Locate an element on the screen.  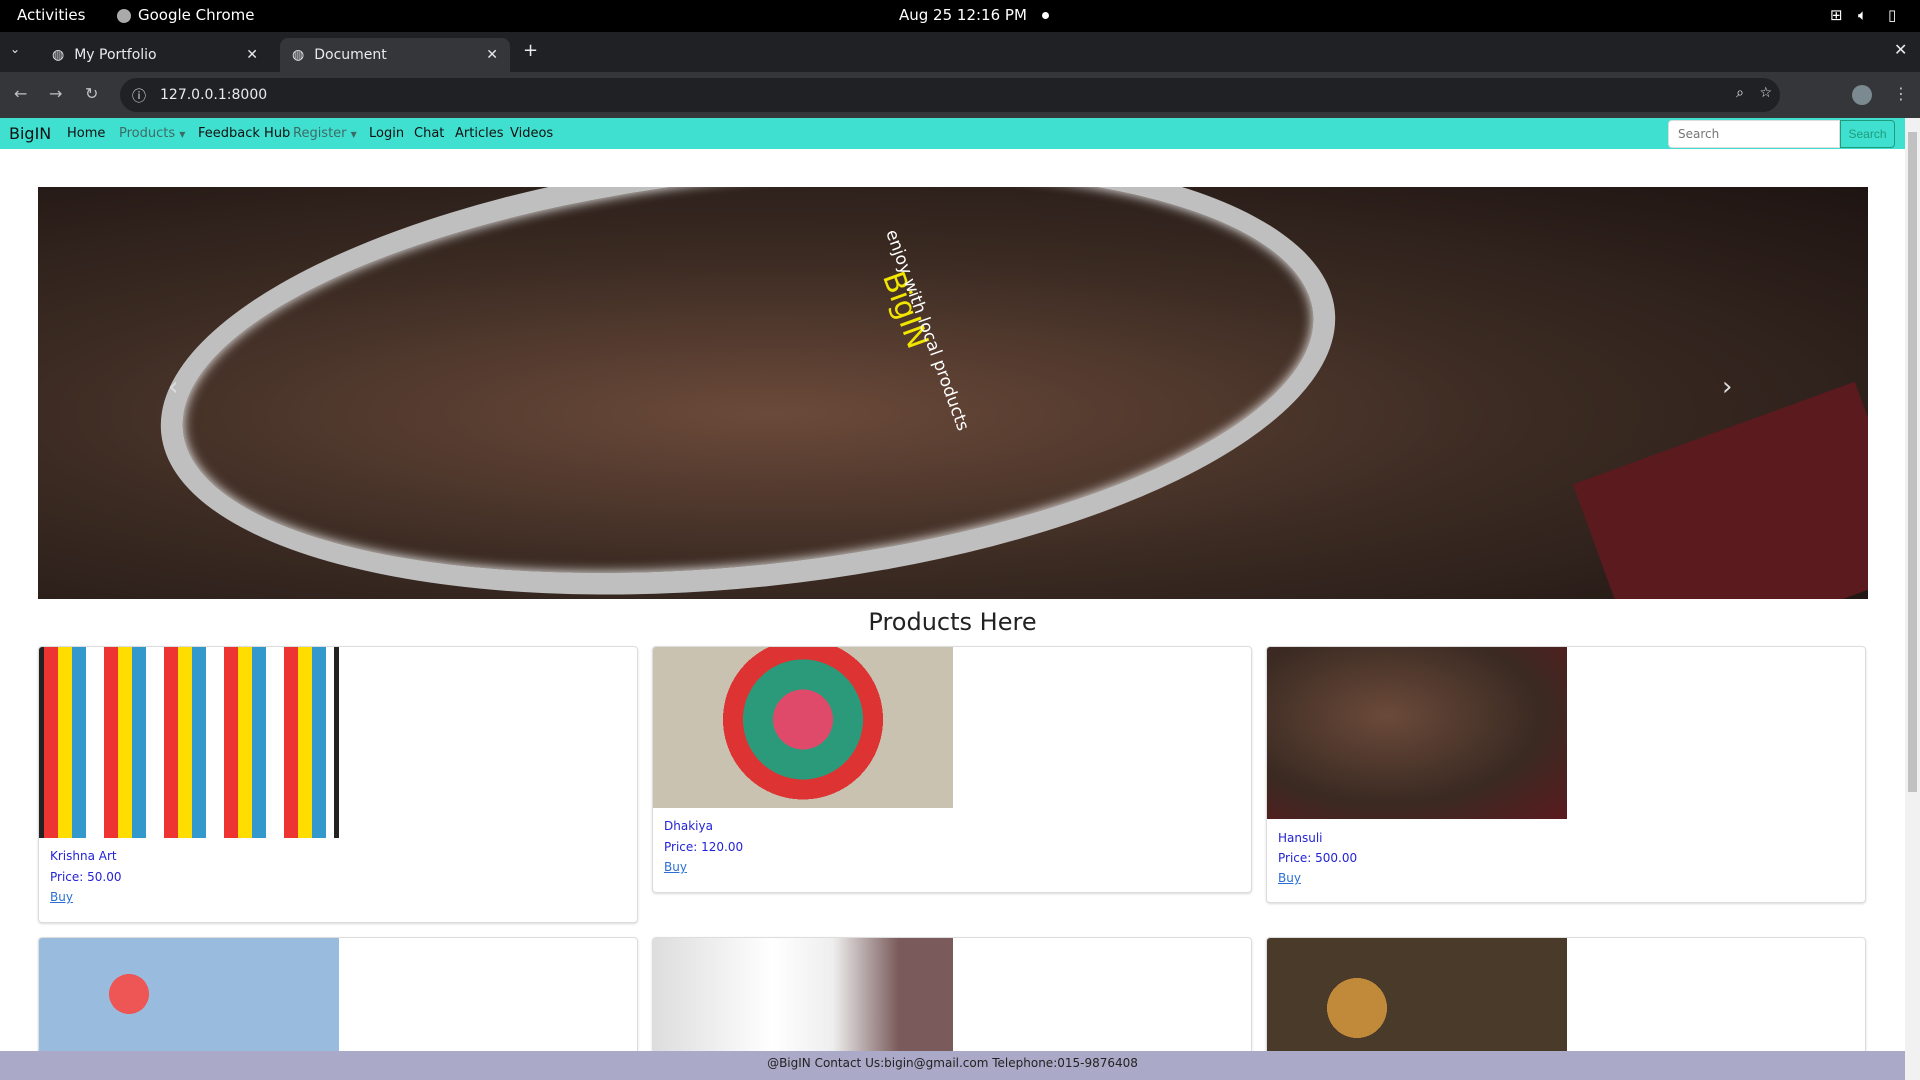
page-scrollbar is located at coordinates (1912, 599).